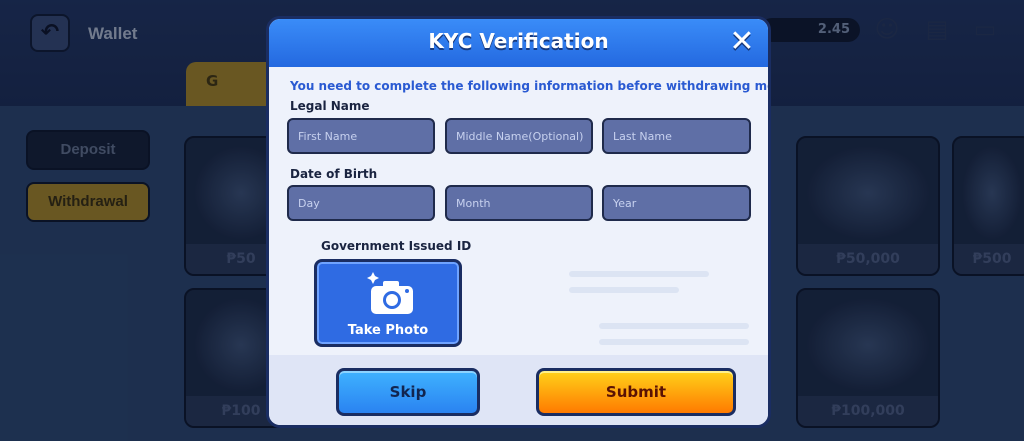 This screenshot has height=441, width=1024. Describe the element at coordinates (676, 136) in the screenshot. I see `last-name-input` at that location.